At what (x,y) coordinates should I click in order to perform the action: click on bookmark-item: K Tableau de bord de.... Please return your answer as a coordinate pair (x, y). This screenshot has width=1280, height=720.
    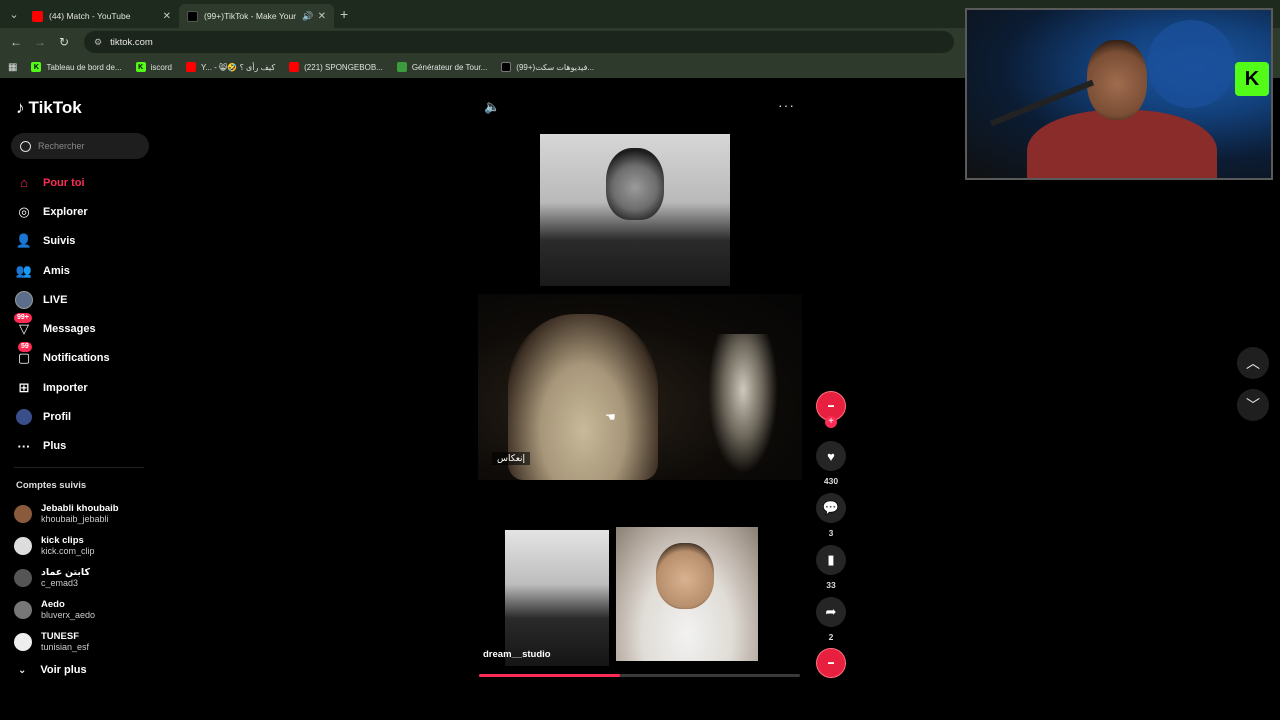
    Looking at the image, I should click on (76, 67).